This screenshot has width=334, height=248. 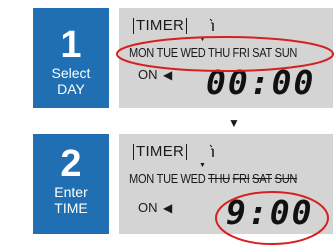 I want to click on step-1-box: 1 Select DAY, so click(x=71, y=58).